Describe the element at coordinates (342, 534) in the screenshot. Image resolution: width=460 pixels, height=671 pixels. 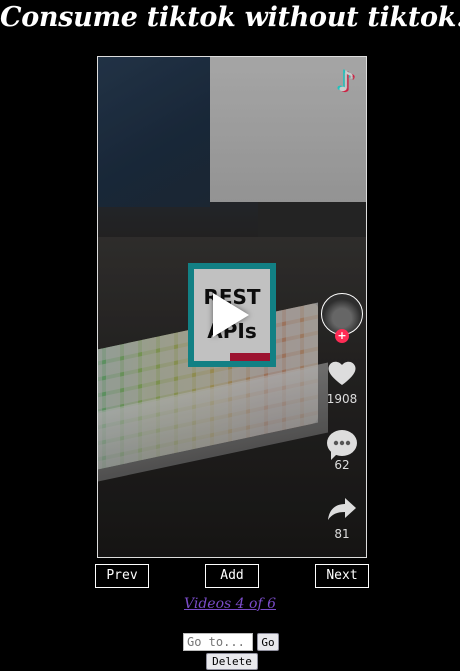
I see `share-count: 81` at that location.